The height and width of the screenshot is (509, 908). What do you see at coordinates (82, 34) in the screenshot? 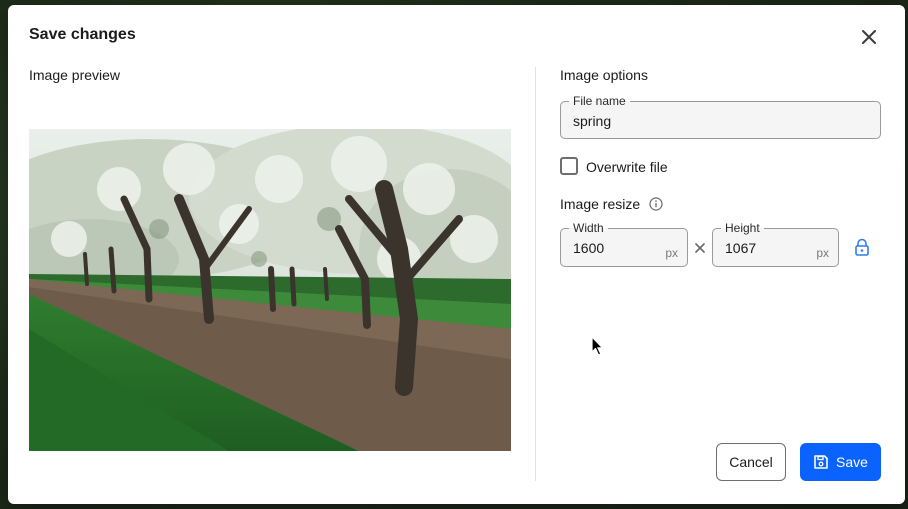
I see `dialog-title: Save changes` at bounding box center [82, 34].